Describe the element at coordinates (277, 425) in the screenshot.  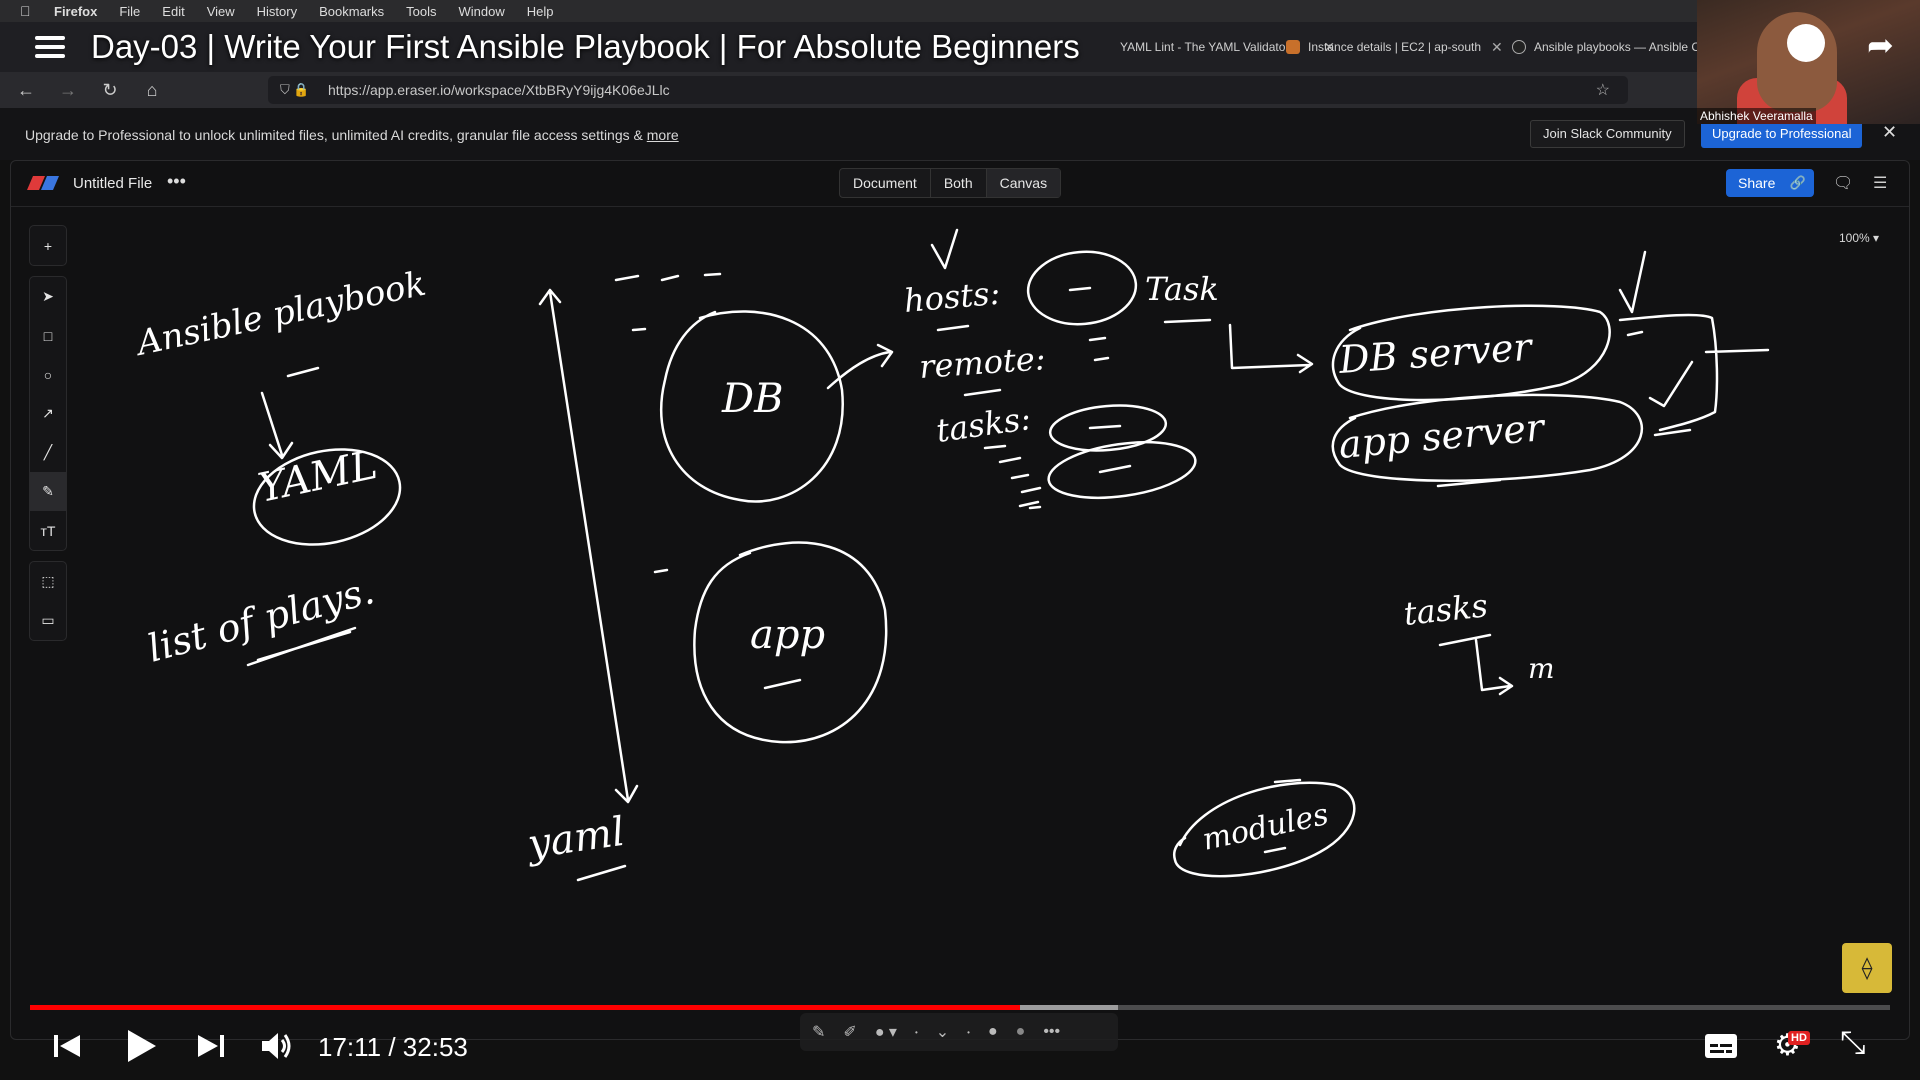
I see `ink-arrow-down` at that location.